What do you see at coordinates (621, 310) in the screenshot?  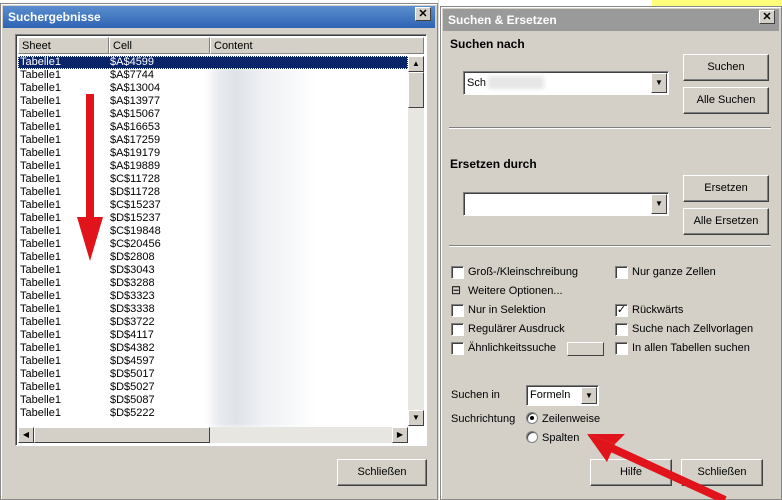 I see `backwards-checkbox: ✓` at bounding box center [621, 310].